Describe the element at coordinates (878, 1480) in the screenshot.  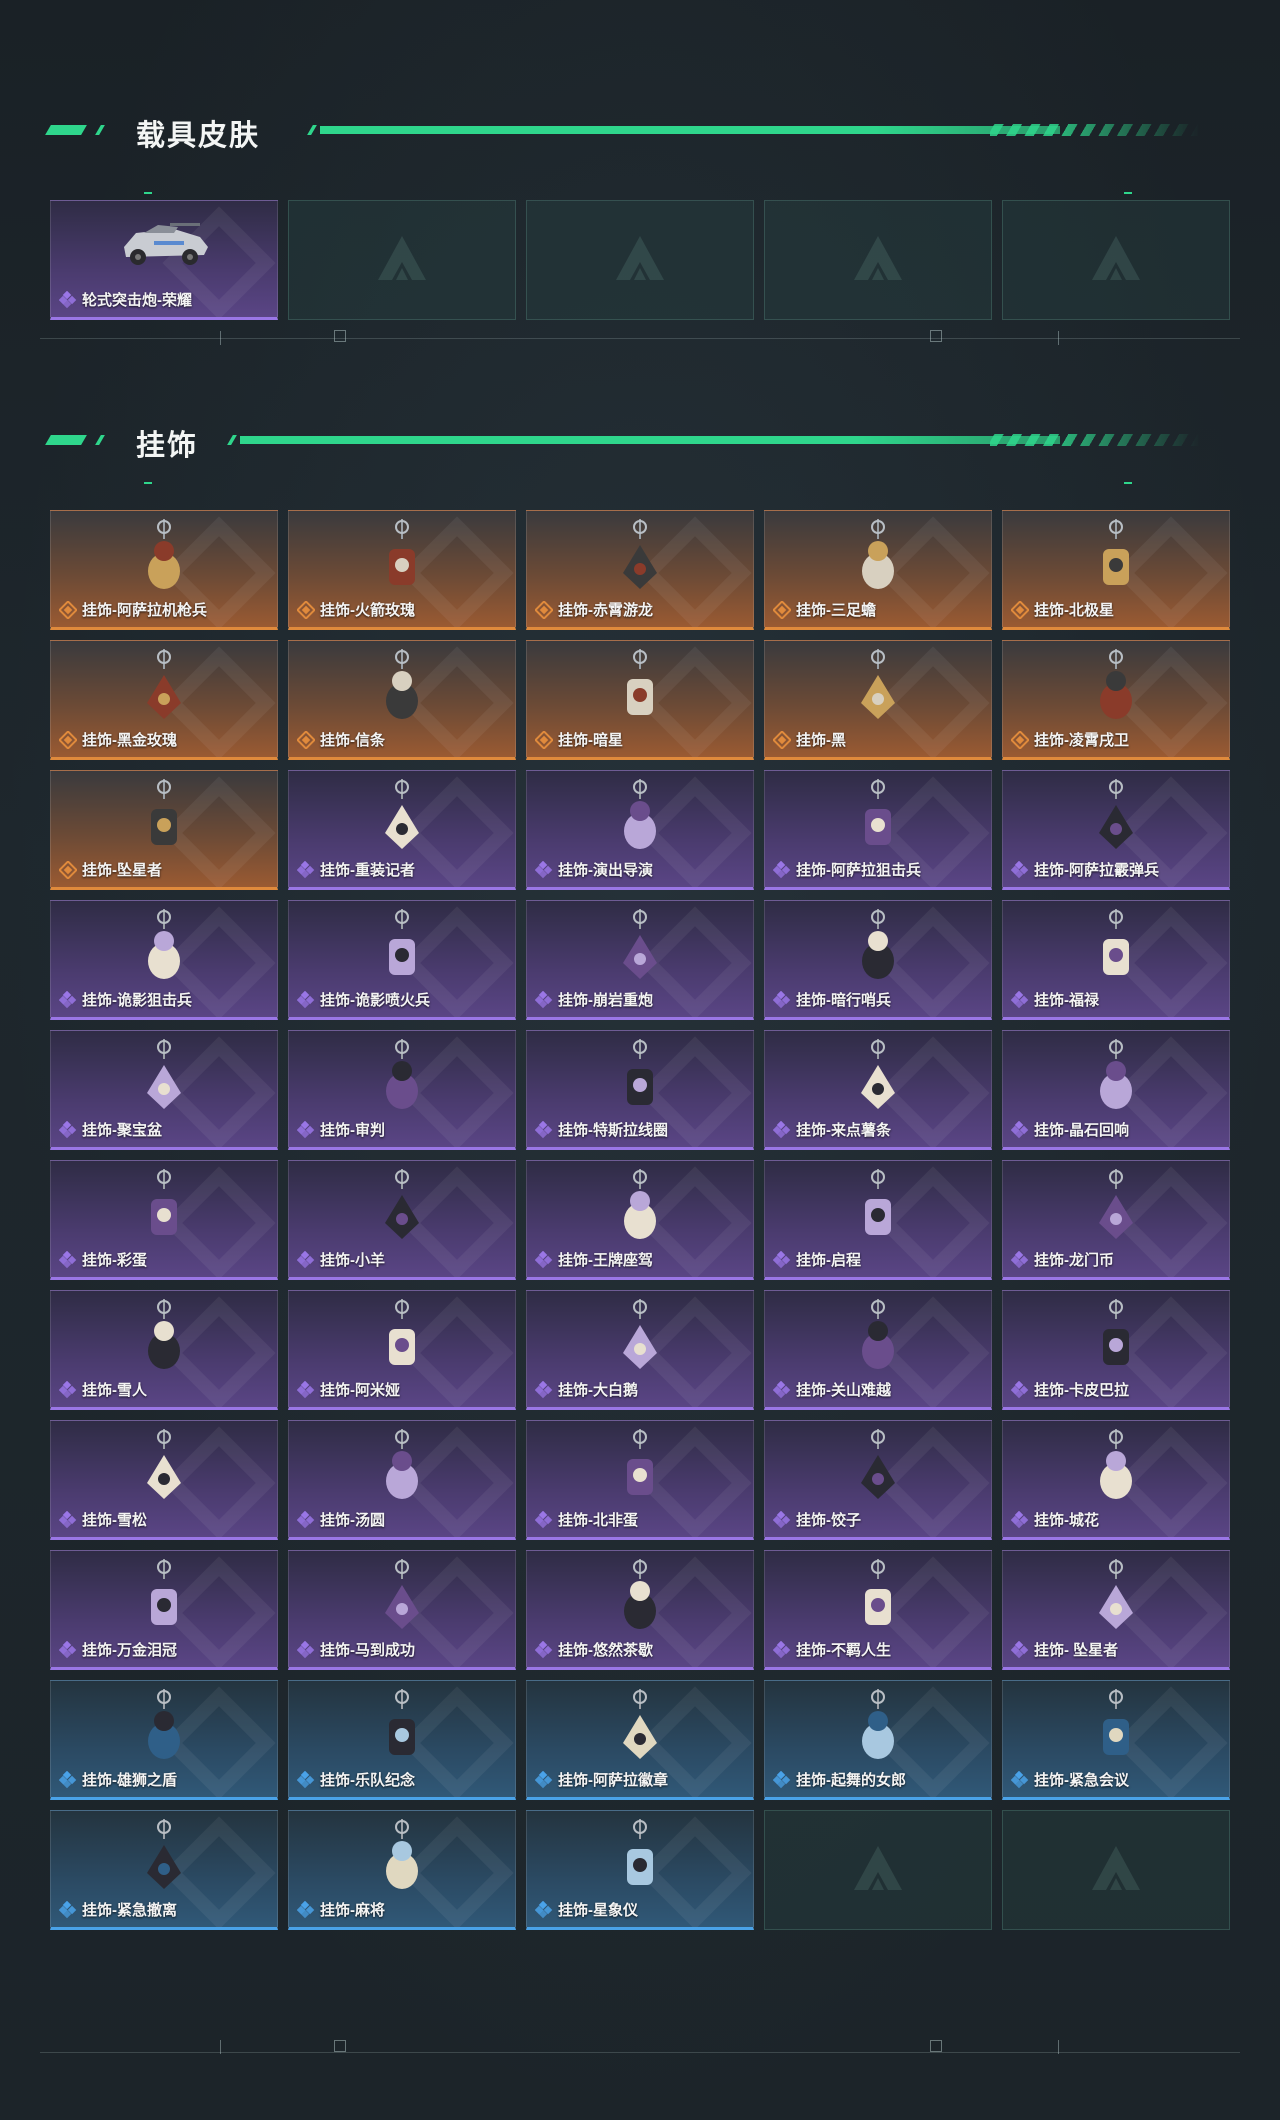
I see `item-card: 挂饰-饺子` at that location.